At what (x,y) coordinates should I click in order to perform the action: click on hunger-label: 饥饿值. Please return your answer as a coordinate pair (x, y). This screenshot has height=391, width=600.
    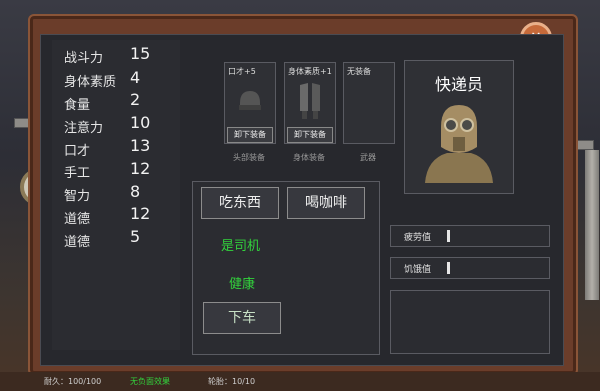
    Looking at the image, I should click on (418, 270).